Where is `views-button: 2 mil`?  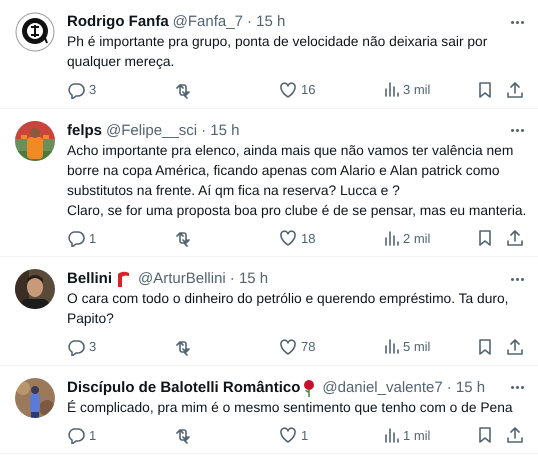
views-button: 2 mil is located at coordinates (428, 238).